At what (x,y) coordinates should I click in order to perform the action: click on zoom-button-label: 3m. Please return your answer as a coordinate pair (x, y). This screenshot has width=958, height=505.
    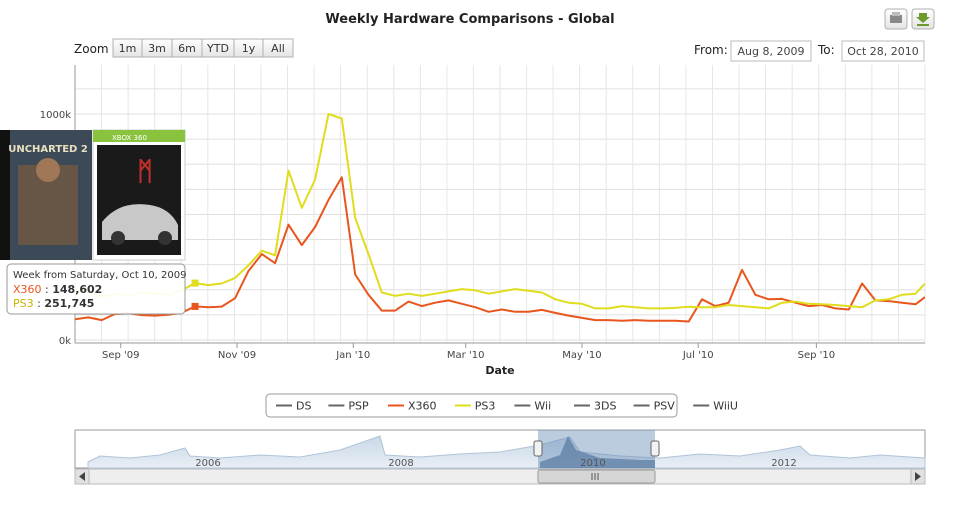
    Looking at the image, I should click on (157, 48).